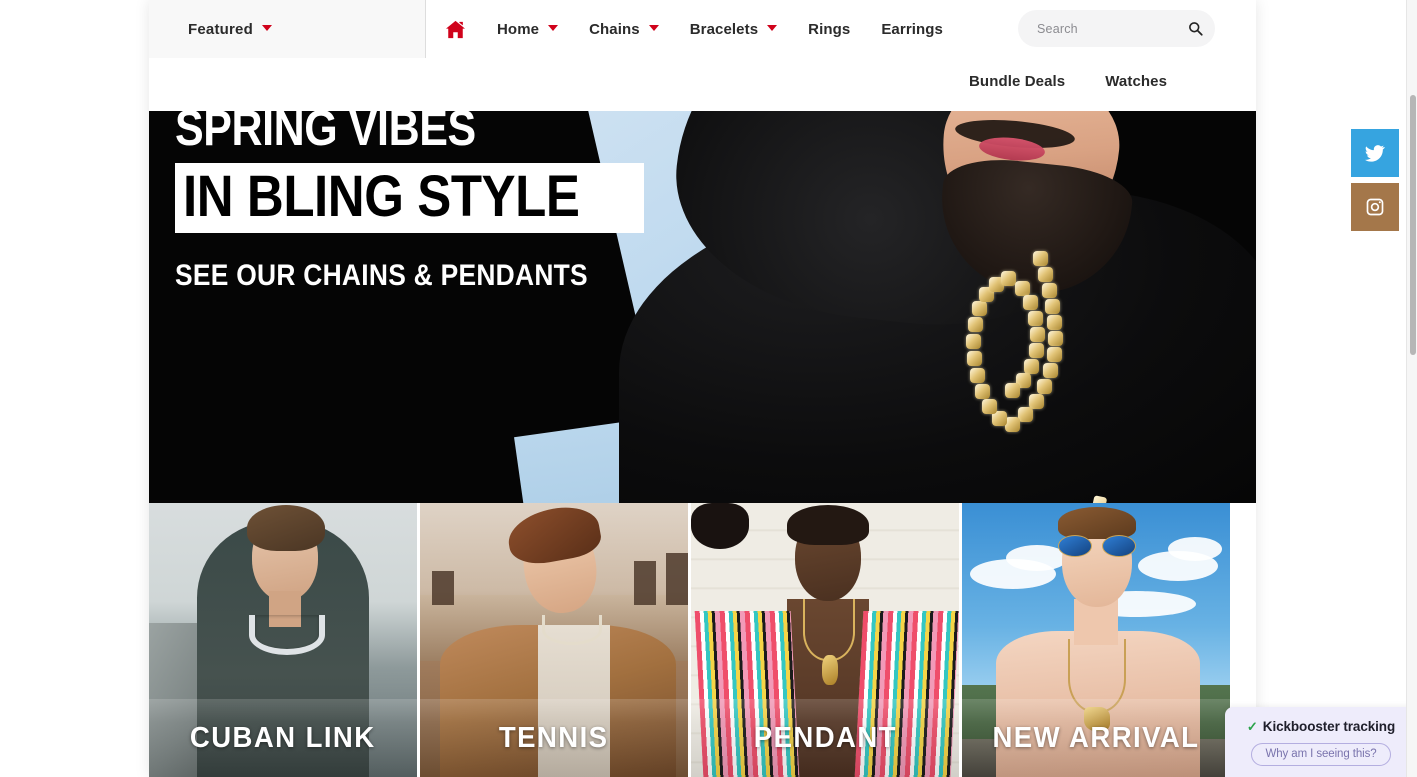 This screenshot has height=777, width=1417. What do you see at coordinates (614, 29) in the screenshot?
I see `nav-item-label: Chains` at bounding box center [614, 29].